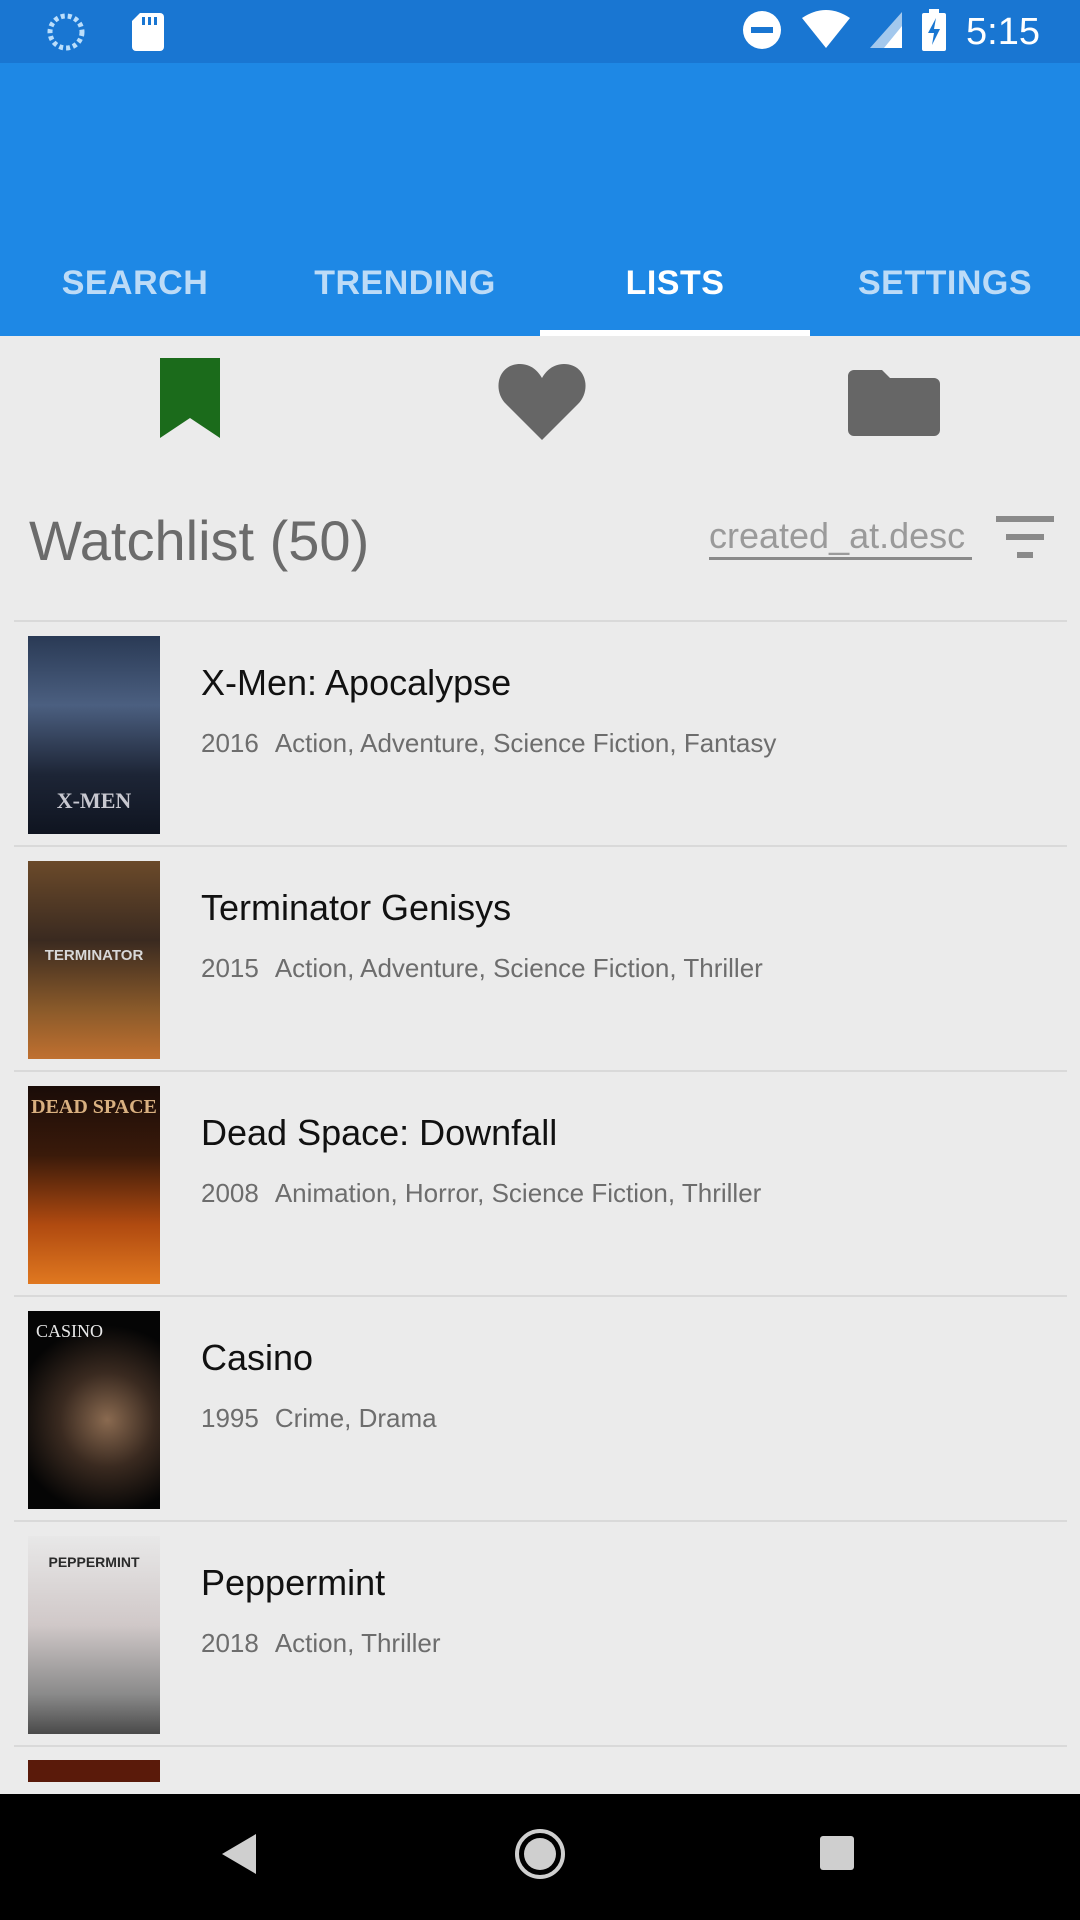 This screenshot has height=1920, width=1080. Describe the element at coordinates (540, 1751) in the screenshot. I see `list-divider` at that location.